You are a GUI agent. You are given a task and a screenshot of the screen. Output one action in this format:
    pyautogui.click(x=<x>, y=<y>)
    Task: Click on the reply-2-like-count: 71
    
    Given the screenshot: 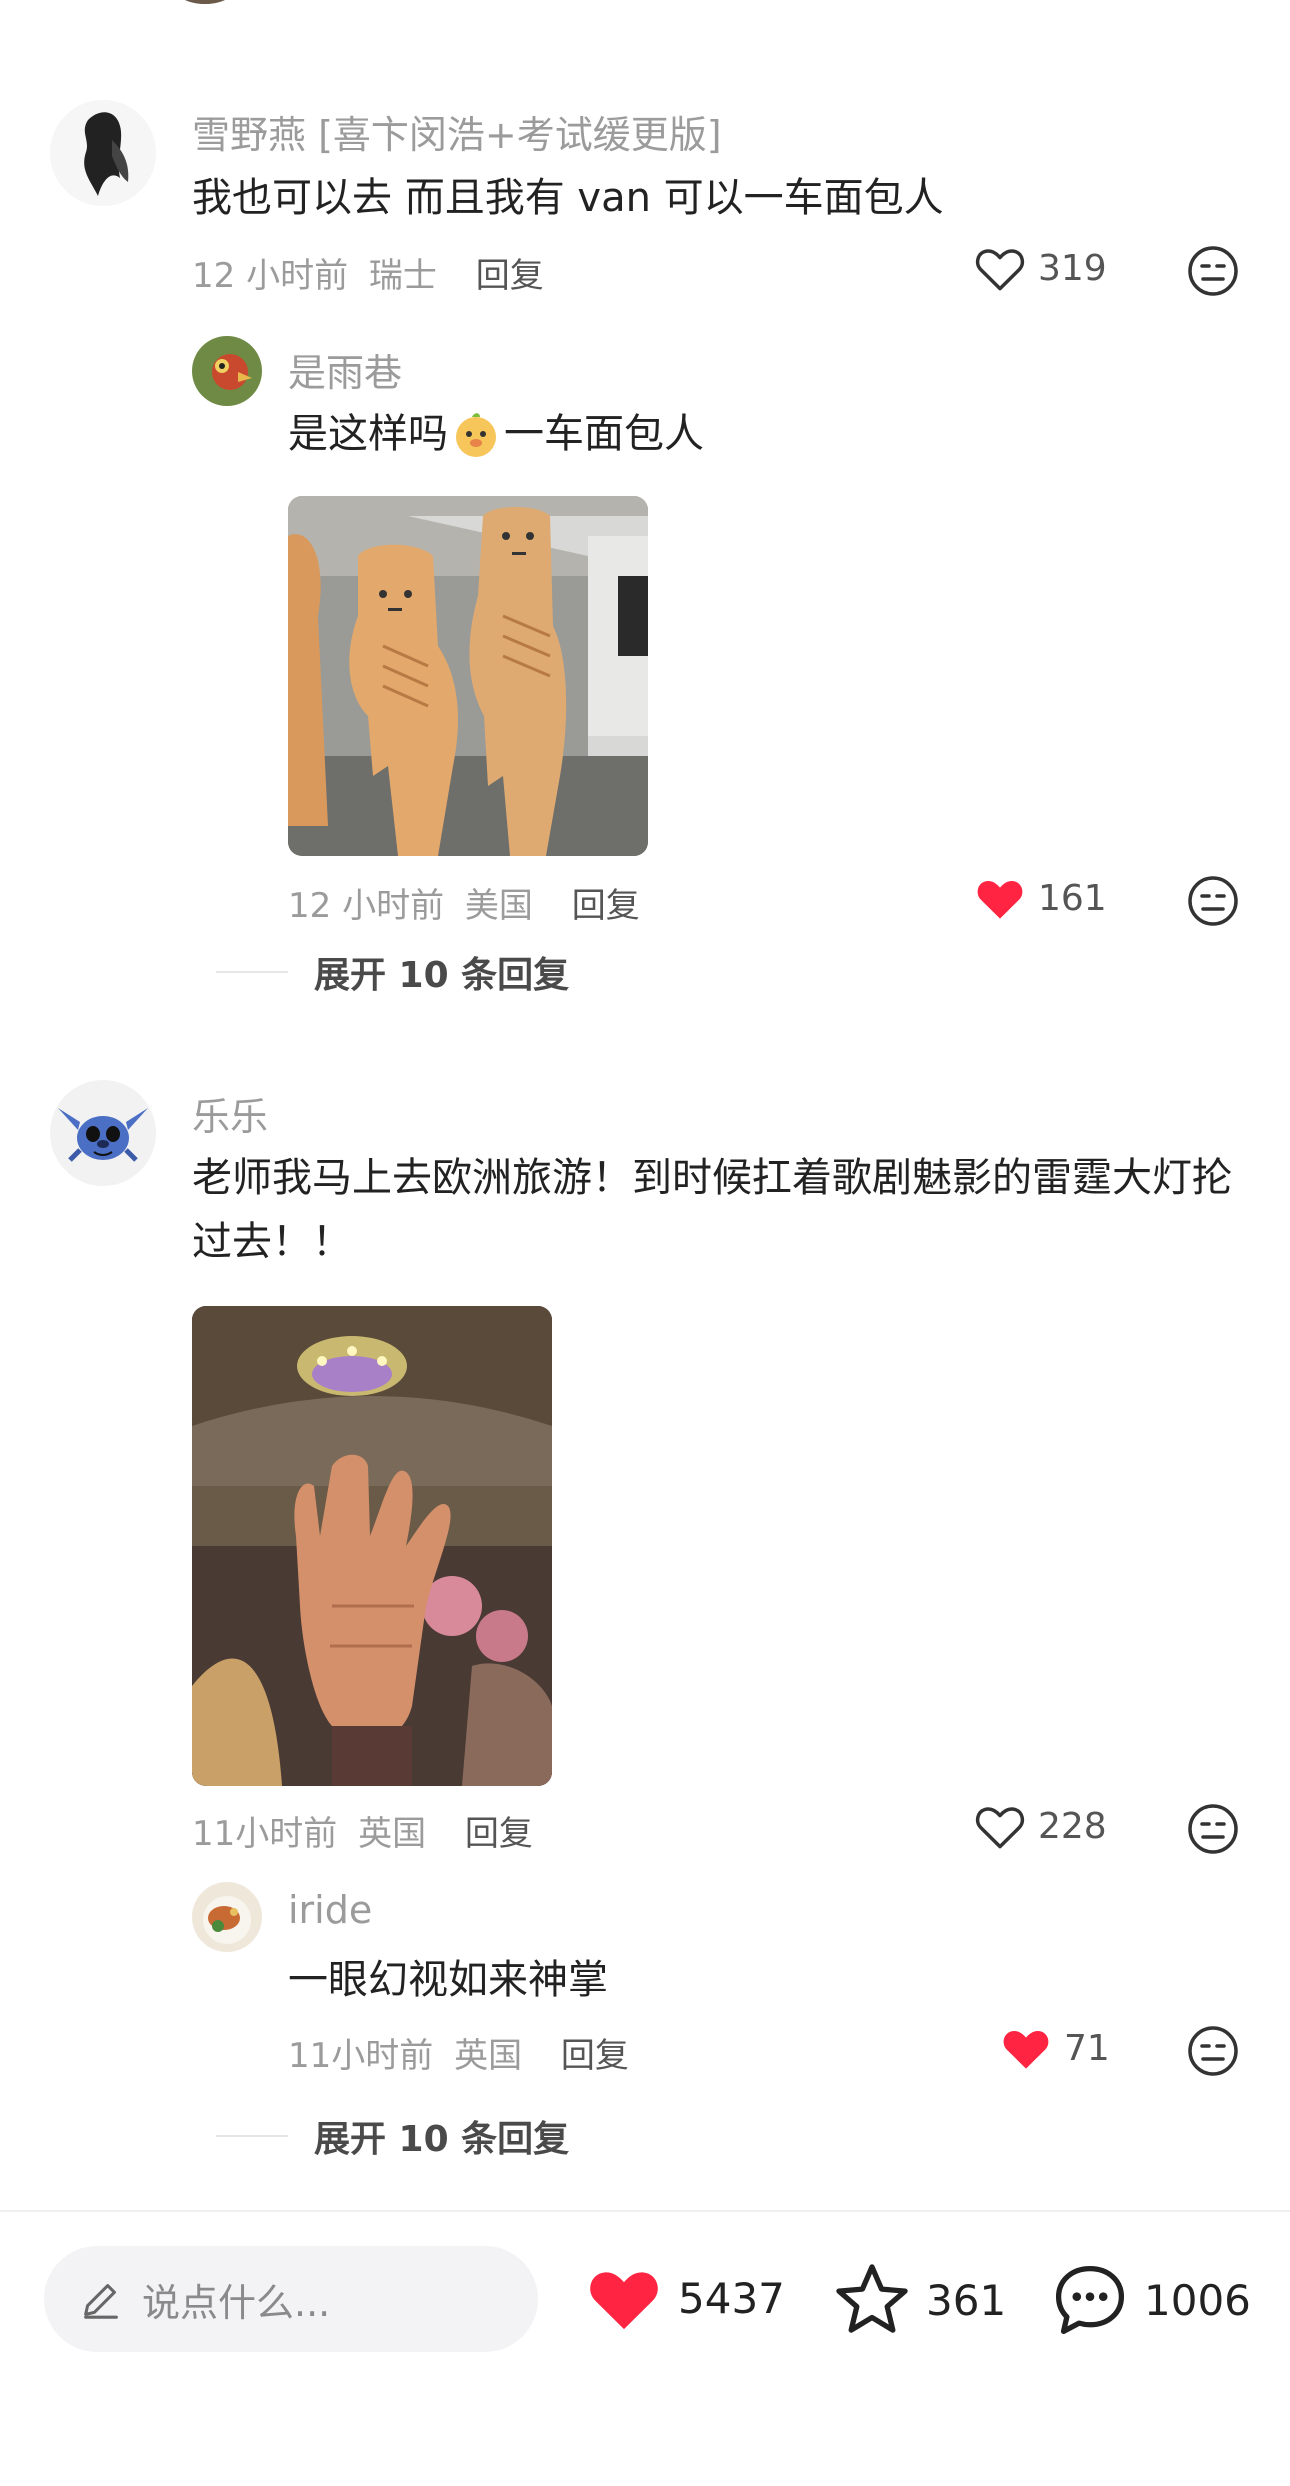 What is the action you would take?
    pyautogui.click(x=1087, y=2048)
    